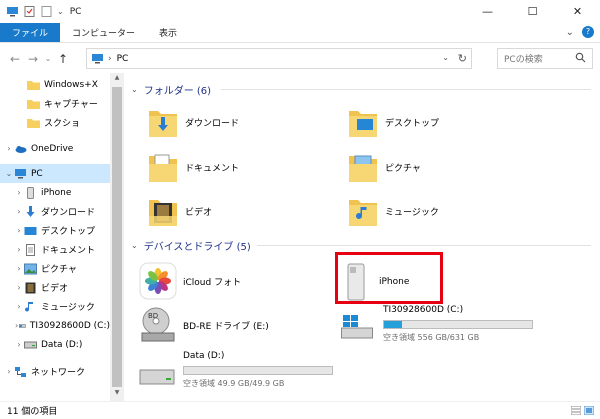  Describe the element at coordinates (363, 168) in the screenshot. I see `pictures-folder-icon` at that location.